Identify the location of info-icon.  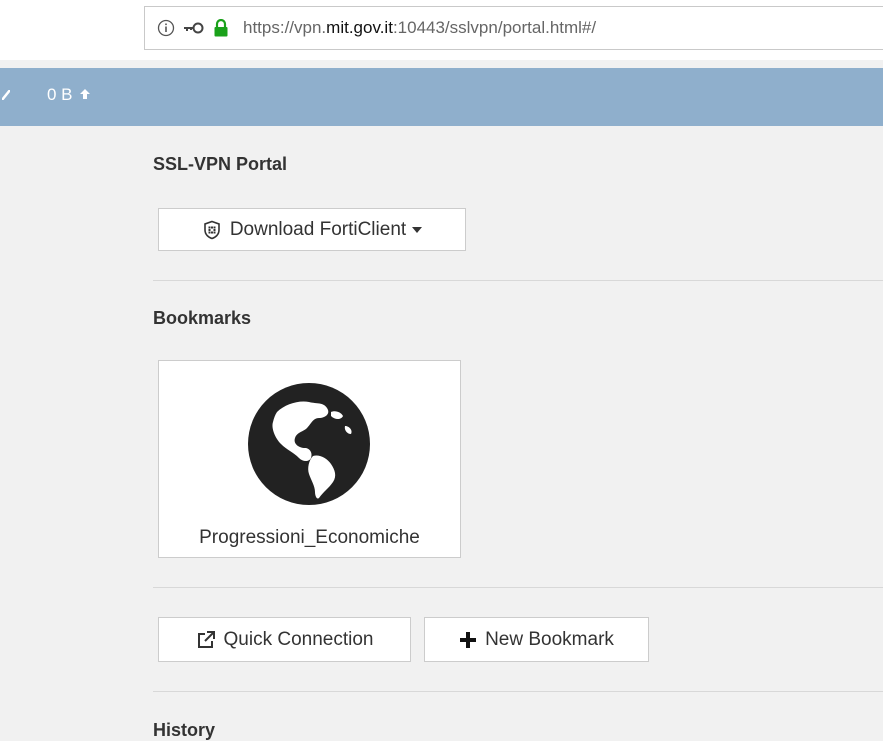
(166, 28).